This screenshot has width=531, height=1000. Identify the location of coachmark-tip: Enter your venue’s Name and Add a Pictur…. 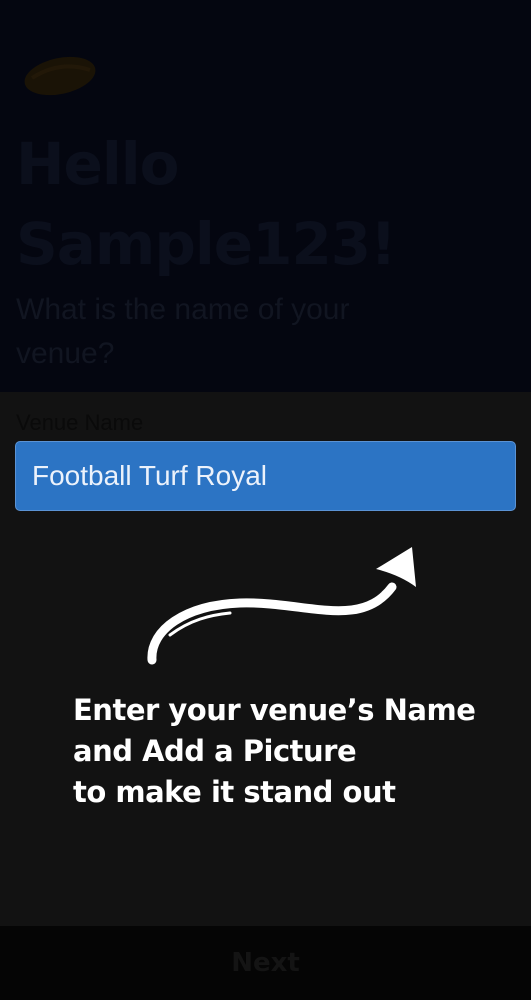
(293, 751).